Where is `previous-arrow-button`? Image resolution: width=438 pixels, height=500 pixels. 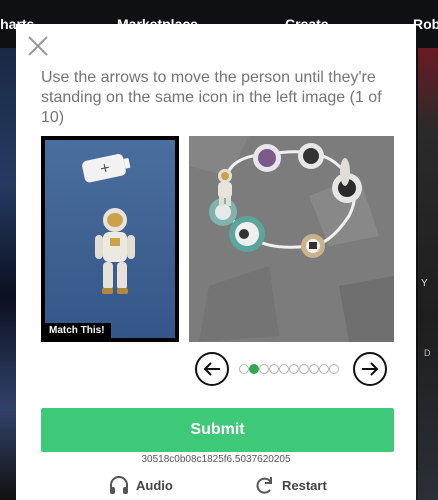
previous-arrow-button is located at coordinates (212, 369).